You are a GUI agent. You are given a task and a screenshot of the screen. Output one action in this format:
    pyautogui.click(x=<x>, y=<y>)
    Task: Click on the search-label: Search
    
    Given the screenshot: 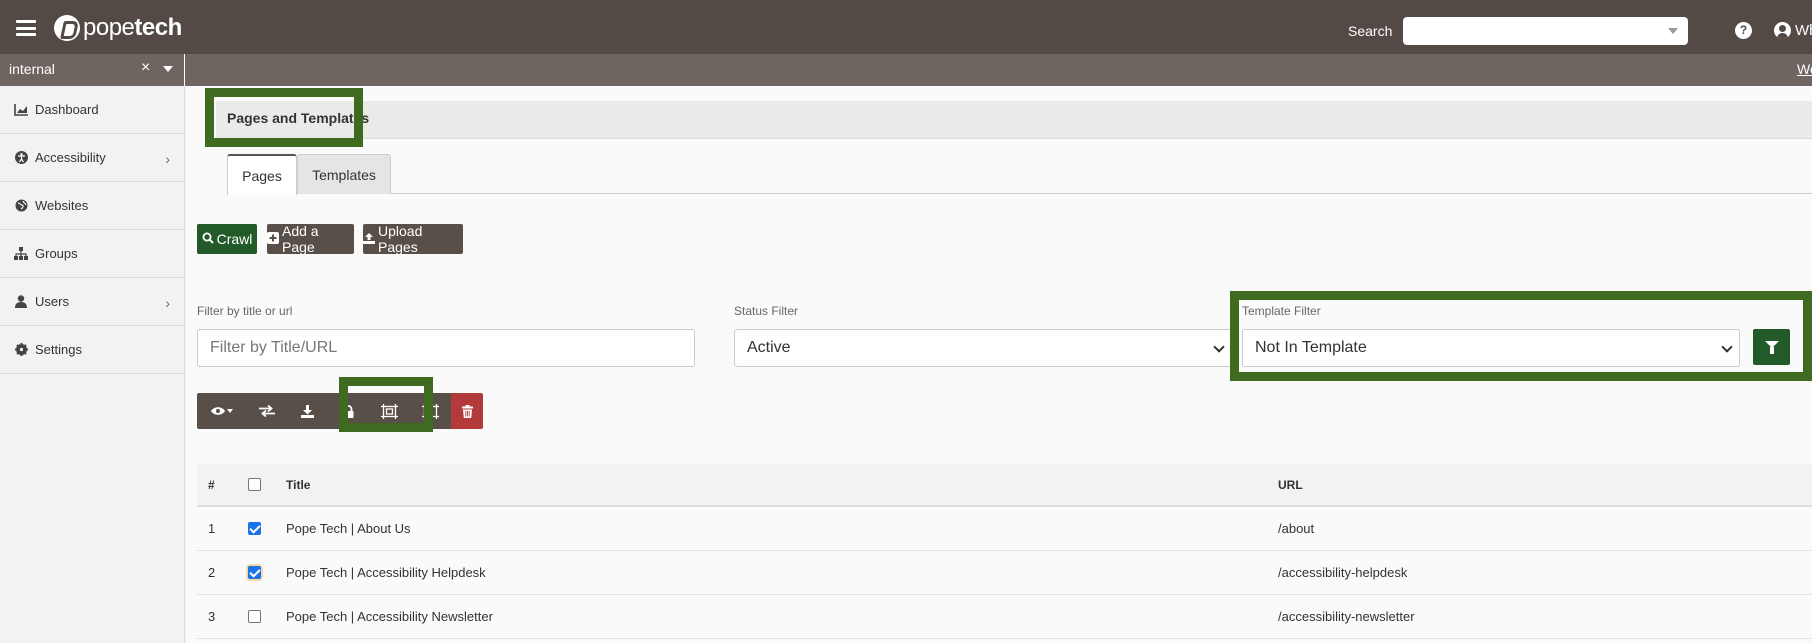 What is the action you would take?
    pyautogui.click(x=1370, y=31)
    